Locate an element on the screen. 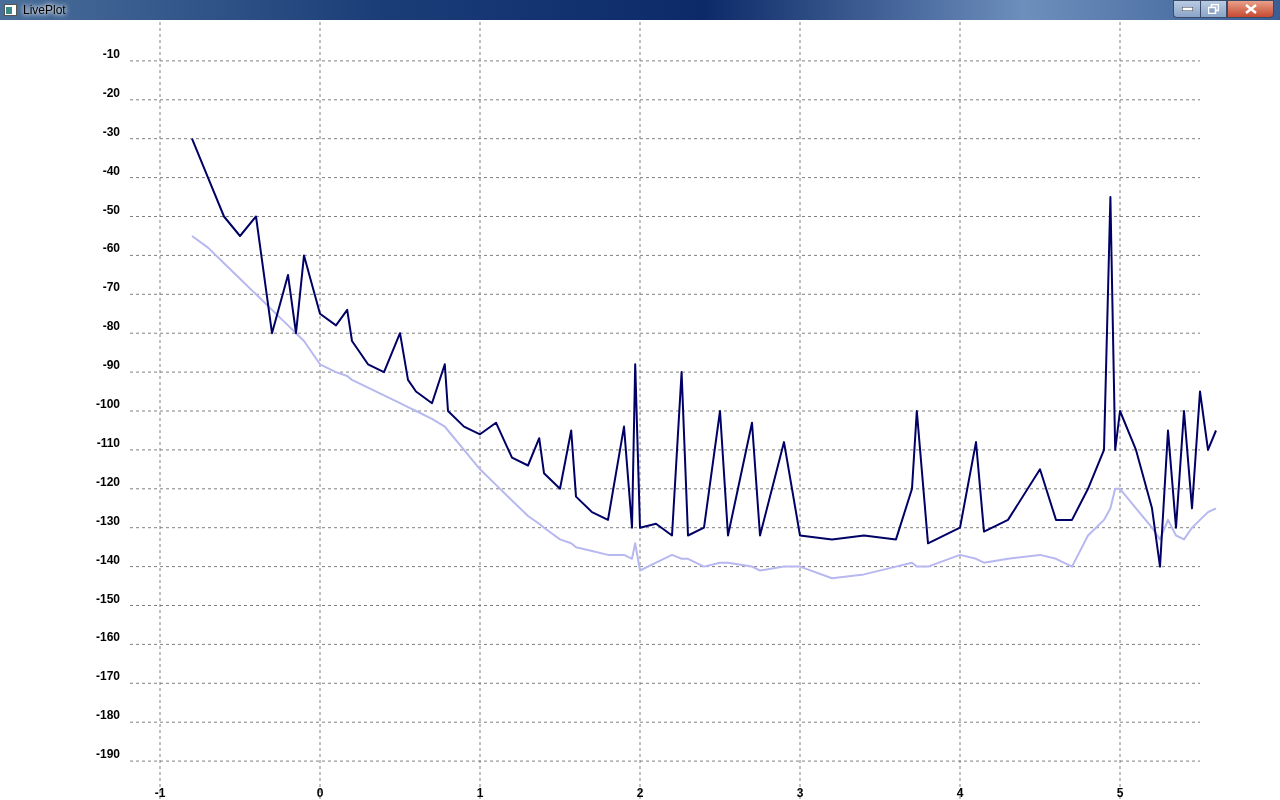  y-tick-label: -170 is located at coordinates (107, 676).